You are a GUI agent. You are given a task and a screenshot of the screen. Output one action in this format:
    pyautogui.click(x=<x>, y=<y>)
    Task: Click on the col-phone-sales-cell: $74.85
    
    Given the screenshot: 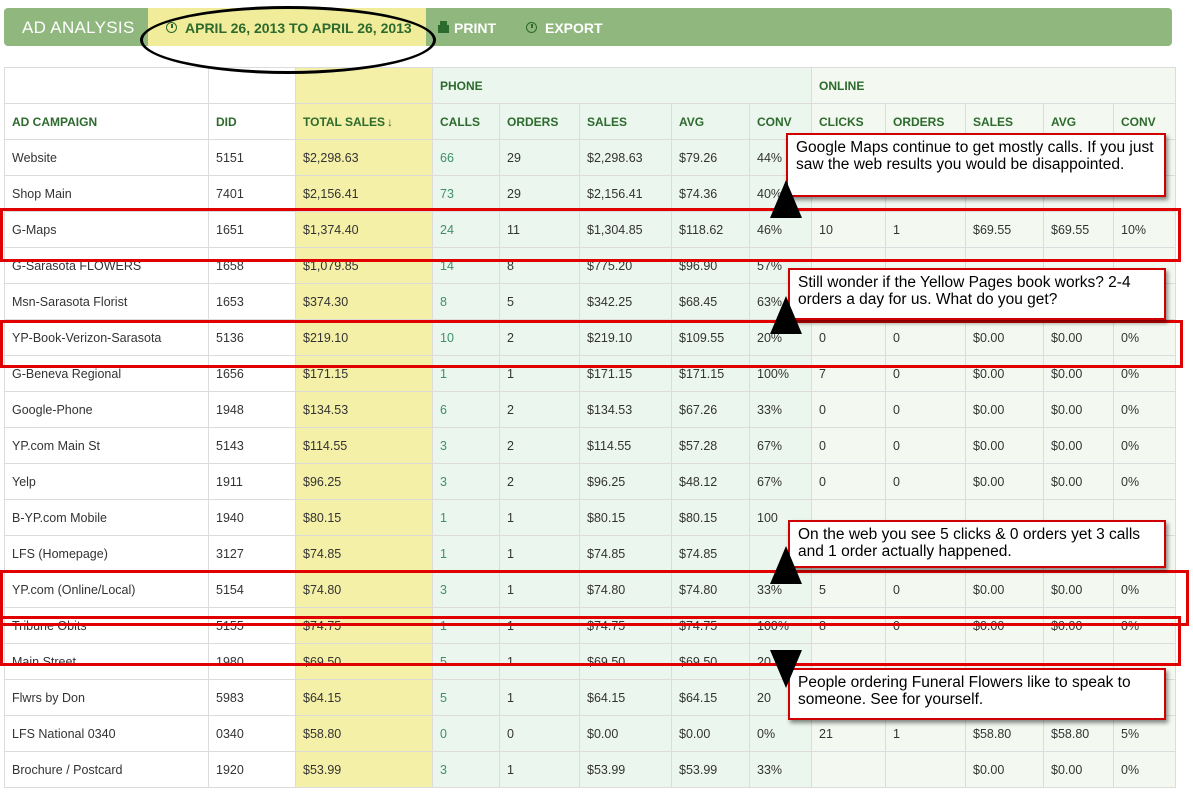 What is the action you would take?
    pyautogui.click(x=625, y=553)
    